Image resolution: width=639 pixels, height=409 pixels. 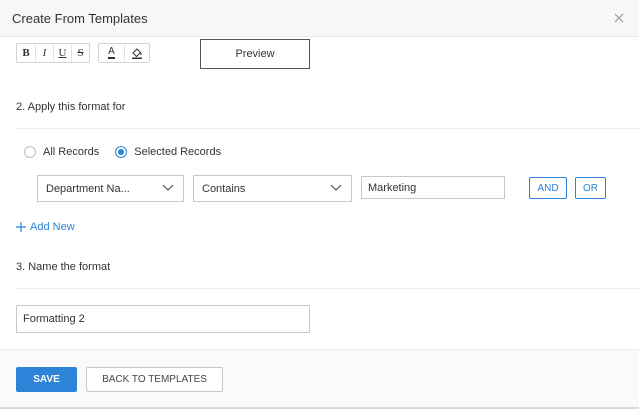 I want to click on and-button: AND, so click(x=548, y=188).